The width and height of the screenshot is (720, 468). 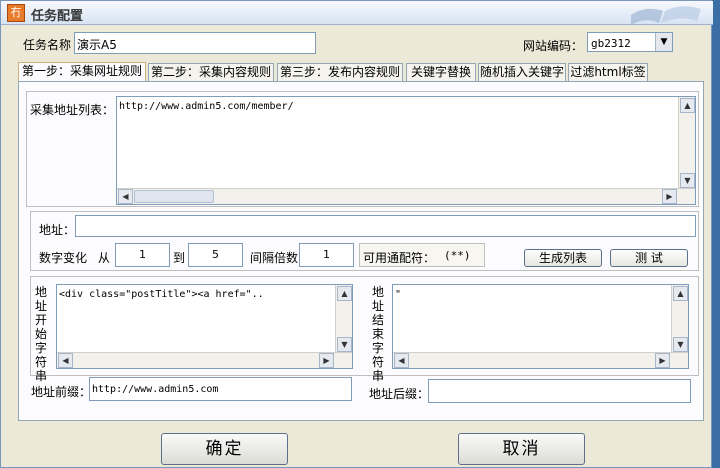 I want to click on wildcard-box: 可用通配符： (**), so click(x=422, y=255).